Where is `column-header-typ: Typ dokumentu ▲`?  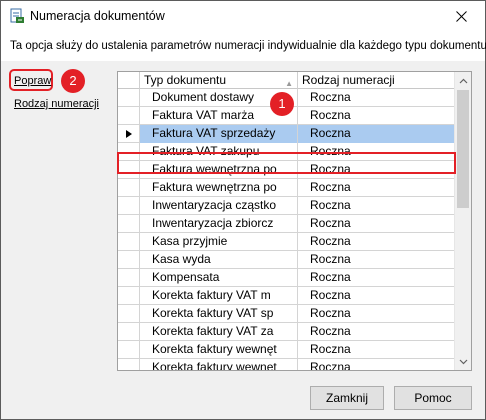
column-header-typ: Typ dokumentu ▲ is located at coordinates (219, 80).